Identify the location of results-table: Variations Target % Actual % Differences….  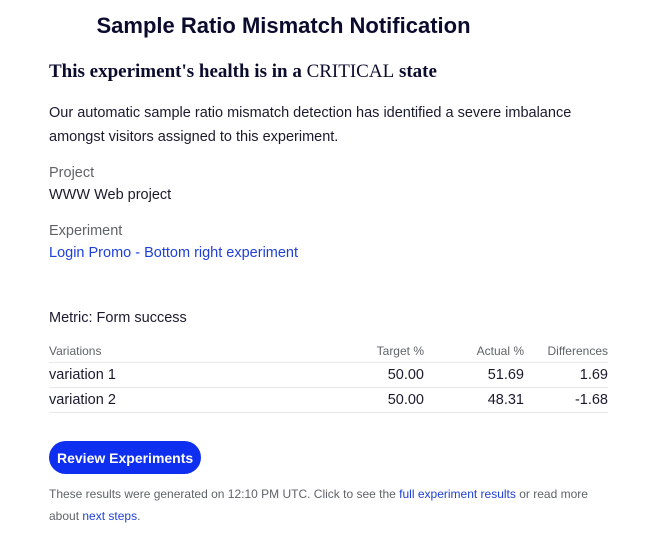
(328, 377).